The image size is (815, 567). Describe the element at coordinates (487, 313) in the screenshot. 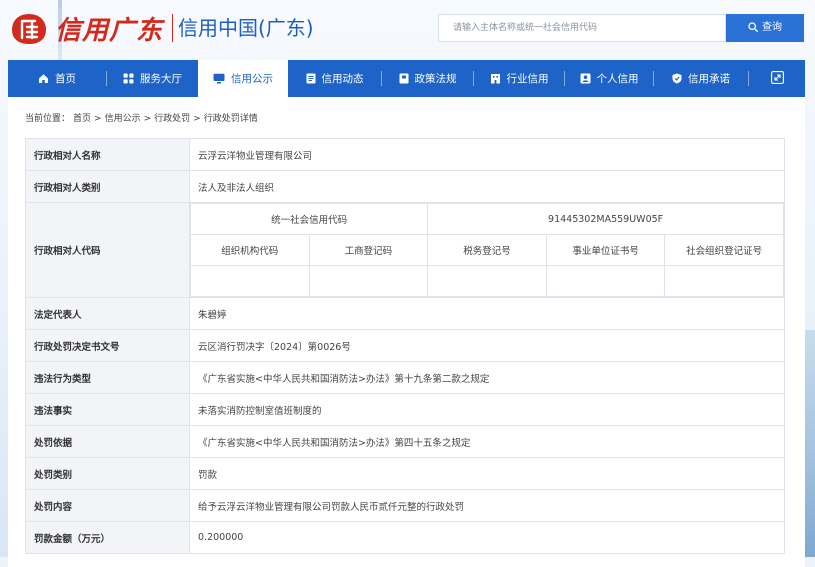

I see `legal-rep-value: 朱碧婷` at that location.